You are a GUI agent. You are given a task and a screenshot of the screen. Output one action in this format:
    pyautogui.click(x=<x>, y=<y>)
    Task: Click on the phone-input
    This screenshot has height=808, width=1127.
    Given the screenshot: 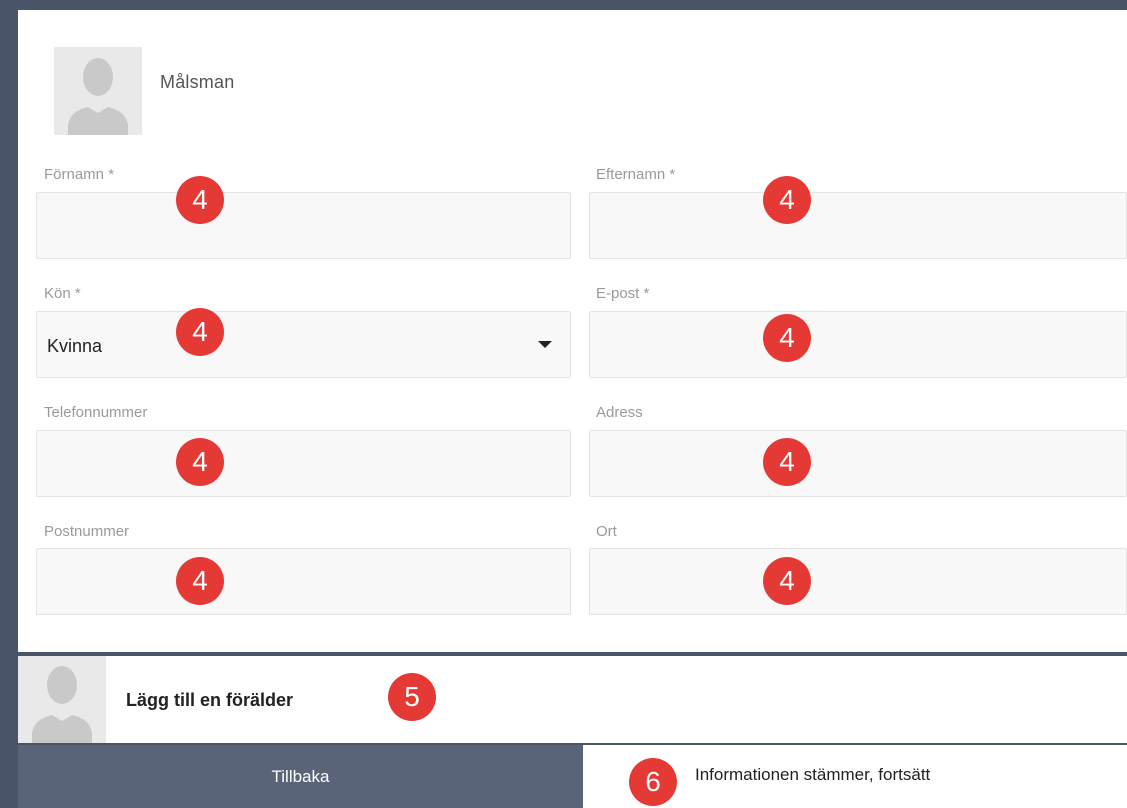 What is the action you would take?
    pyautogui.click(x=303, y=463)
    